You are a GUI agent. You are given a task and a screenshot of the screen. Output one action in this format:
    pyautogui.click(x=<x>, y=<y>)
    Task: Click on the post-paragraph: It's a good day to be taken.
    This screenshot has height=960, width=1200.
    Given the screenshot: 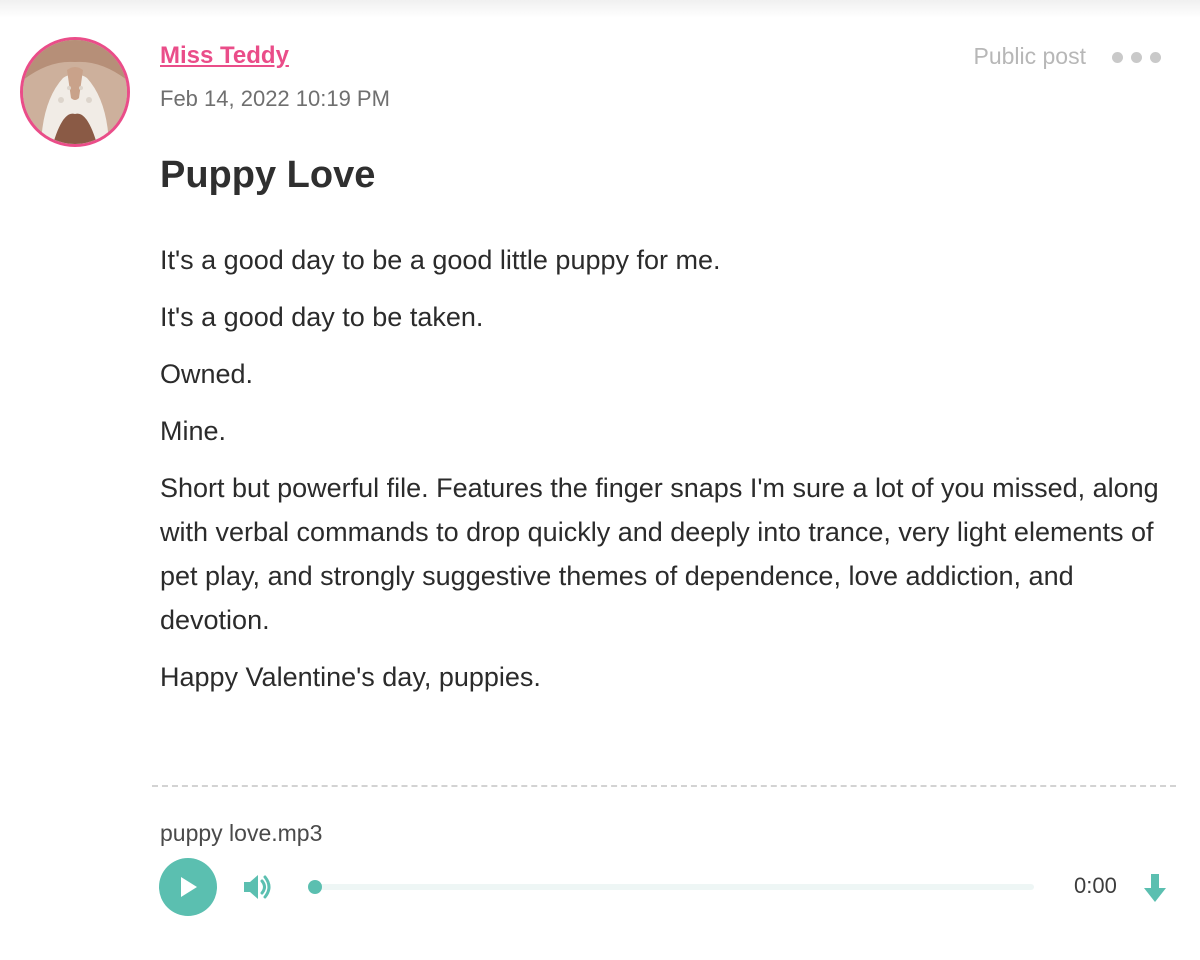 What is the action you would take?
    pyautogui.click(x=322, y=317)
    